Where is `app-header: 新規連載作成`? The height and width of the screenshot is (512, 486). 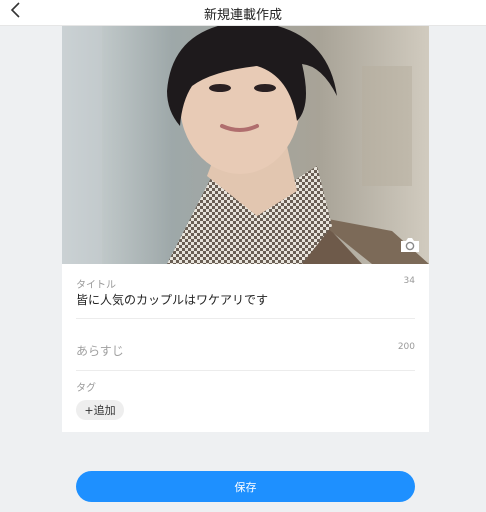 app-header: 新規連載作成 is located at coordinates (243, 13).